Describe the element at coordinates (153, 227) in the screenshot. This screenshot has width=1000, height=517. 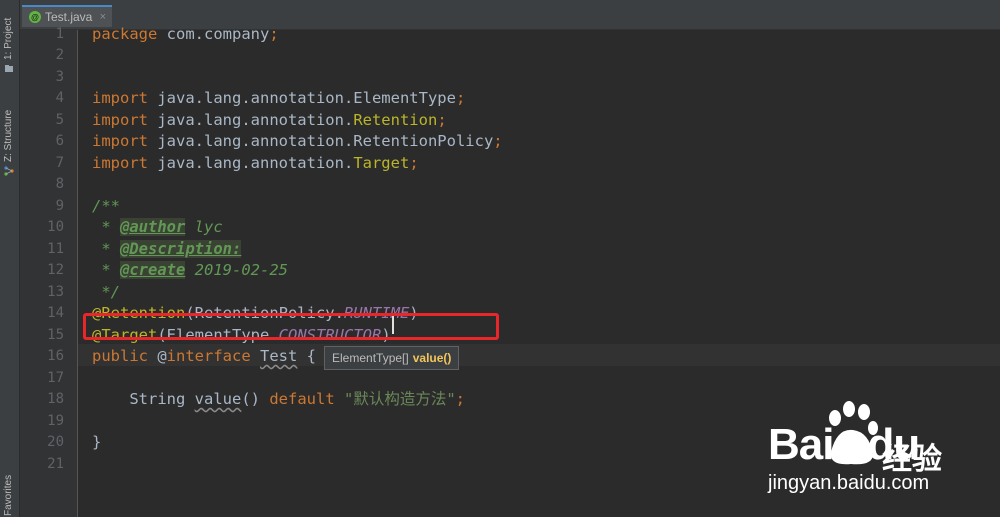
I see `code-token: @author` at that location.